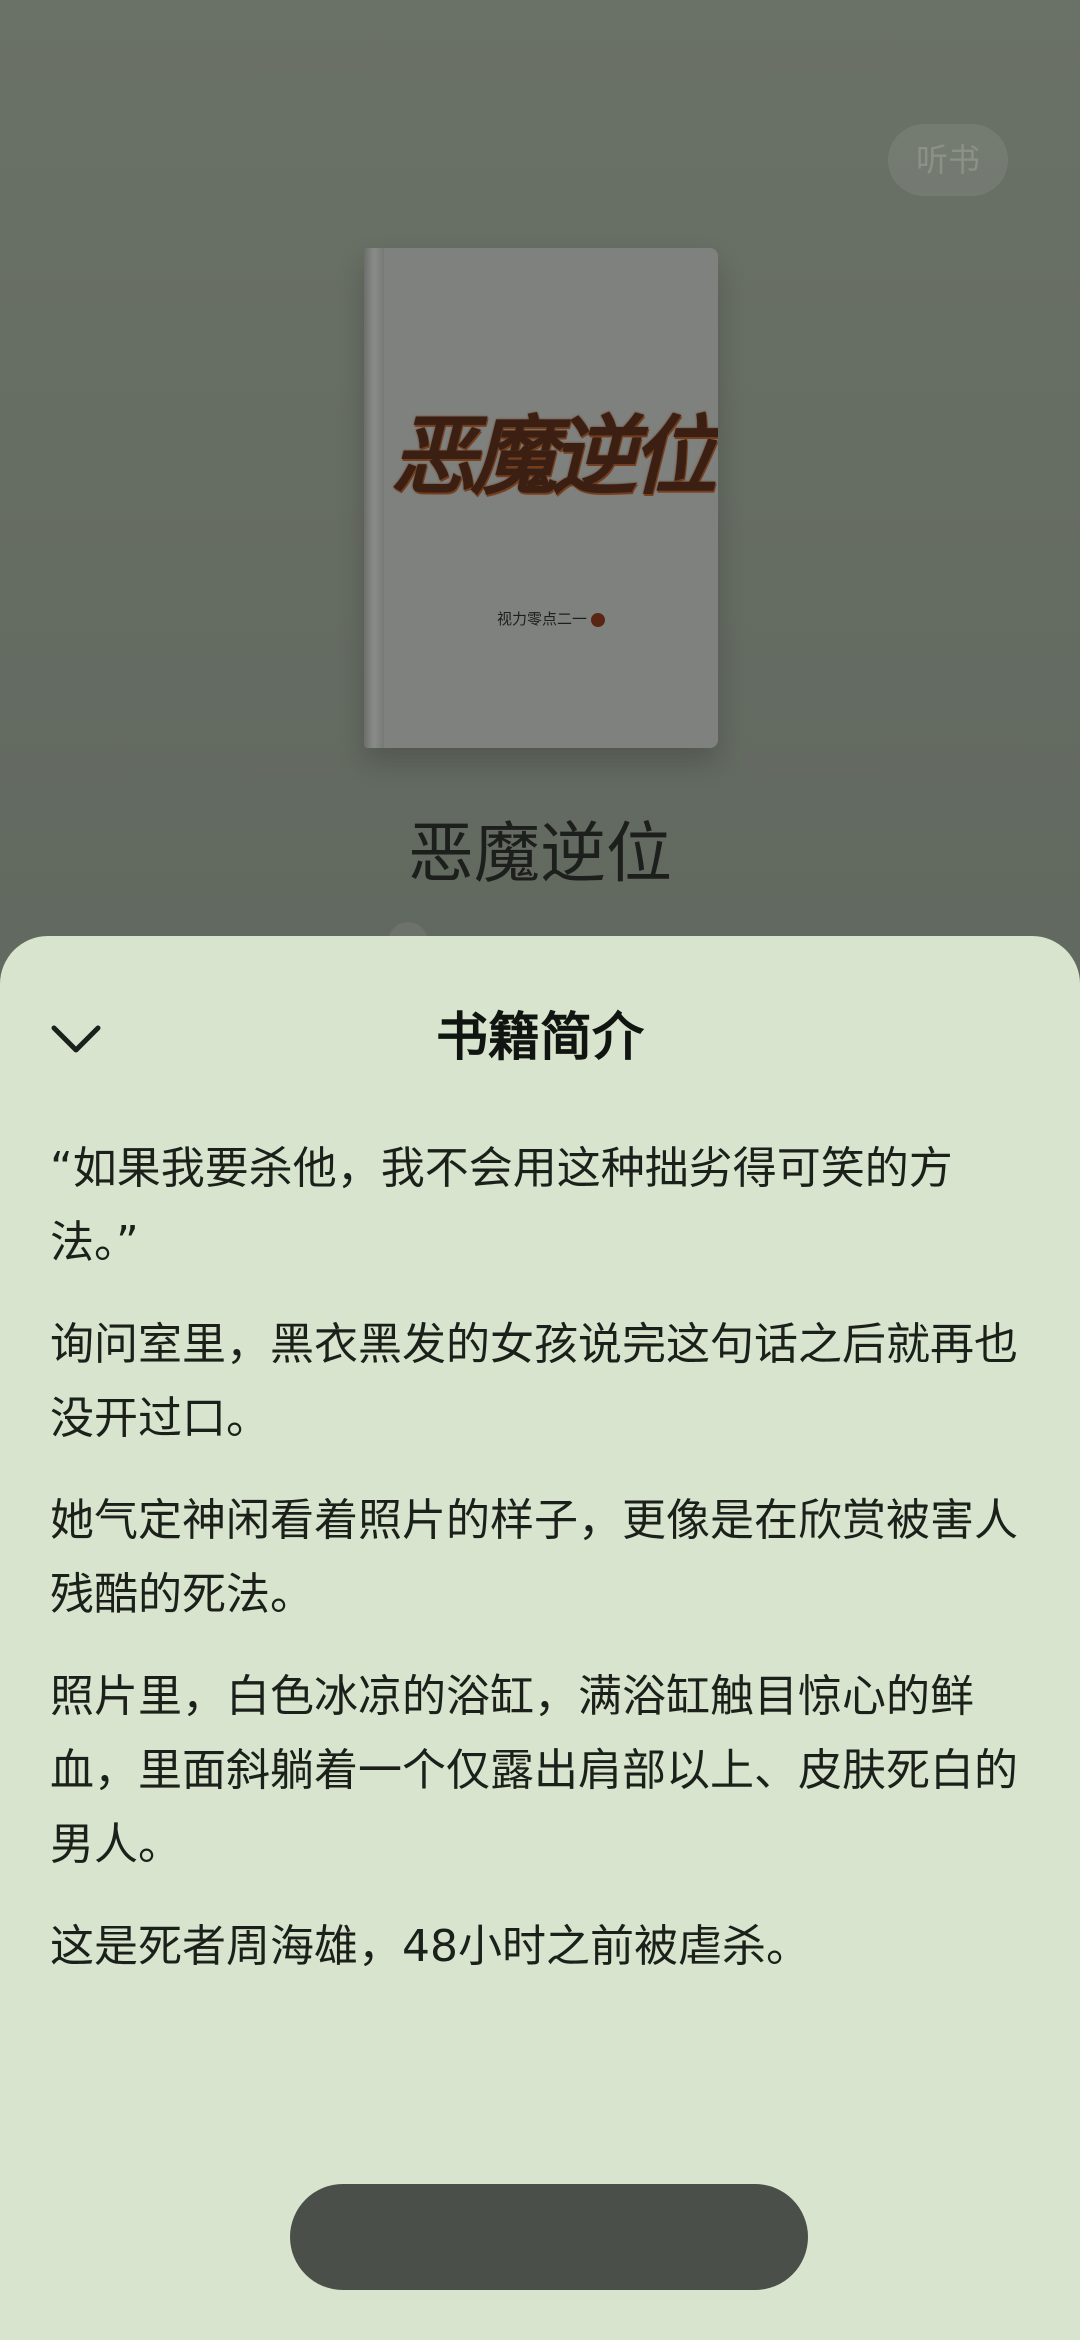  Describe the element at coordinates (534, 1557) in the screenshot. I see `intro-paragraph: 她气定神闲看着照片的样子，更像是在欣赏被害人残酷的死法。` at that location.